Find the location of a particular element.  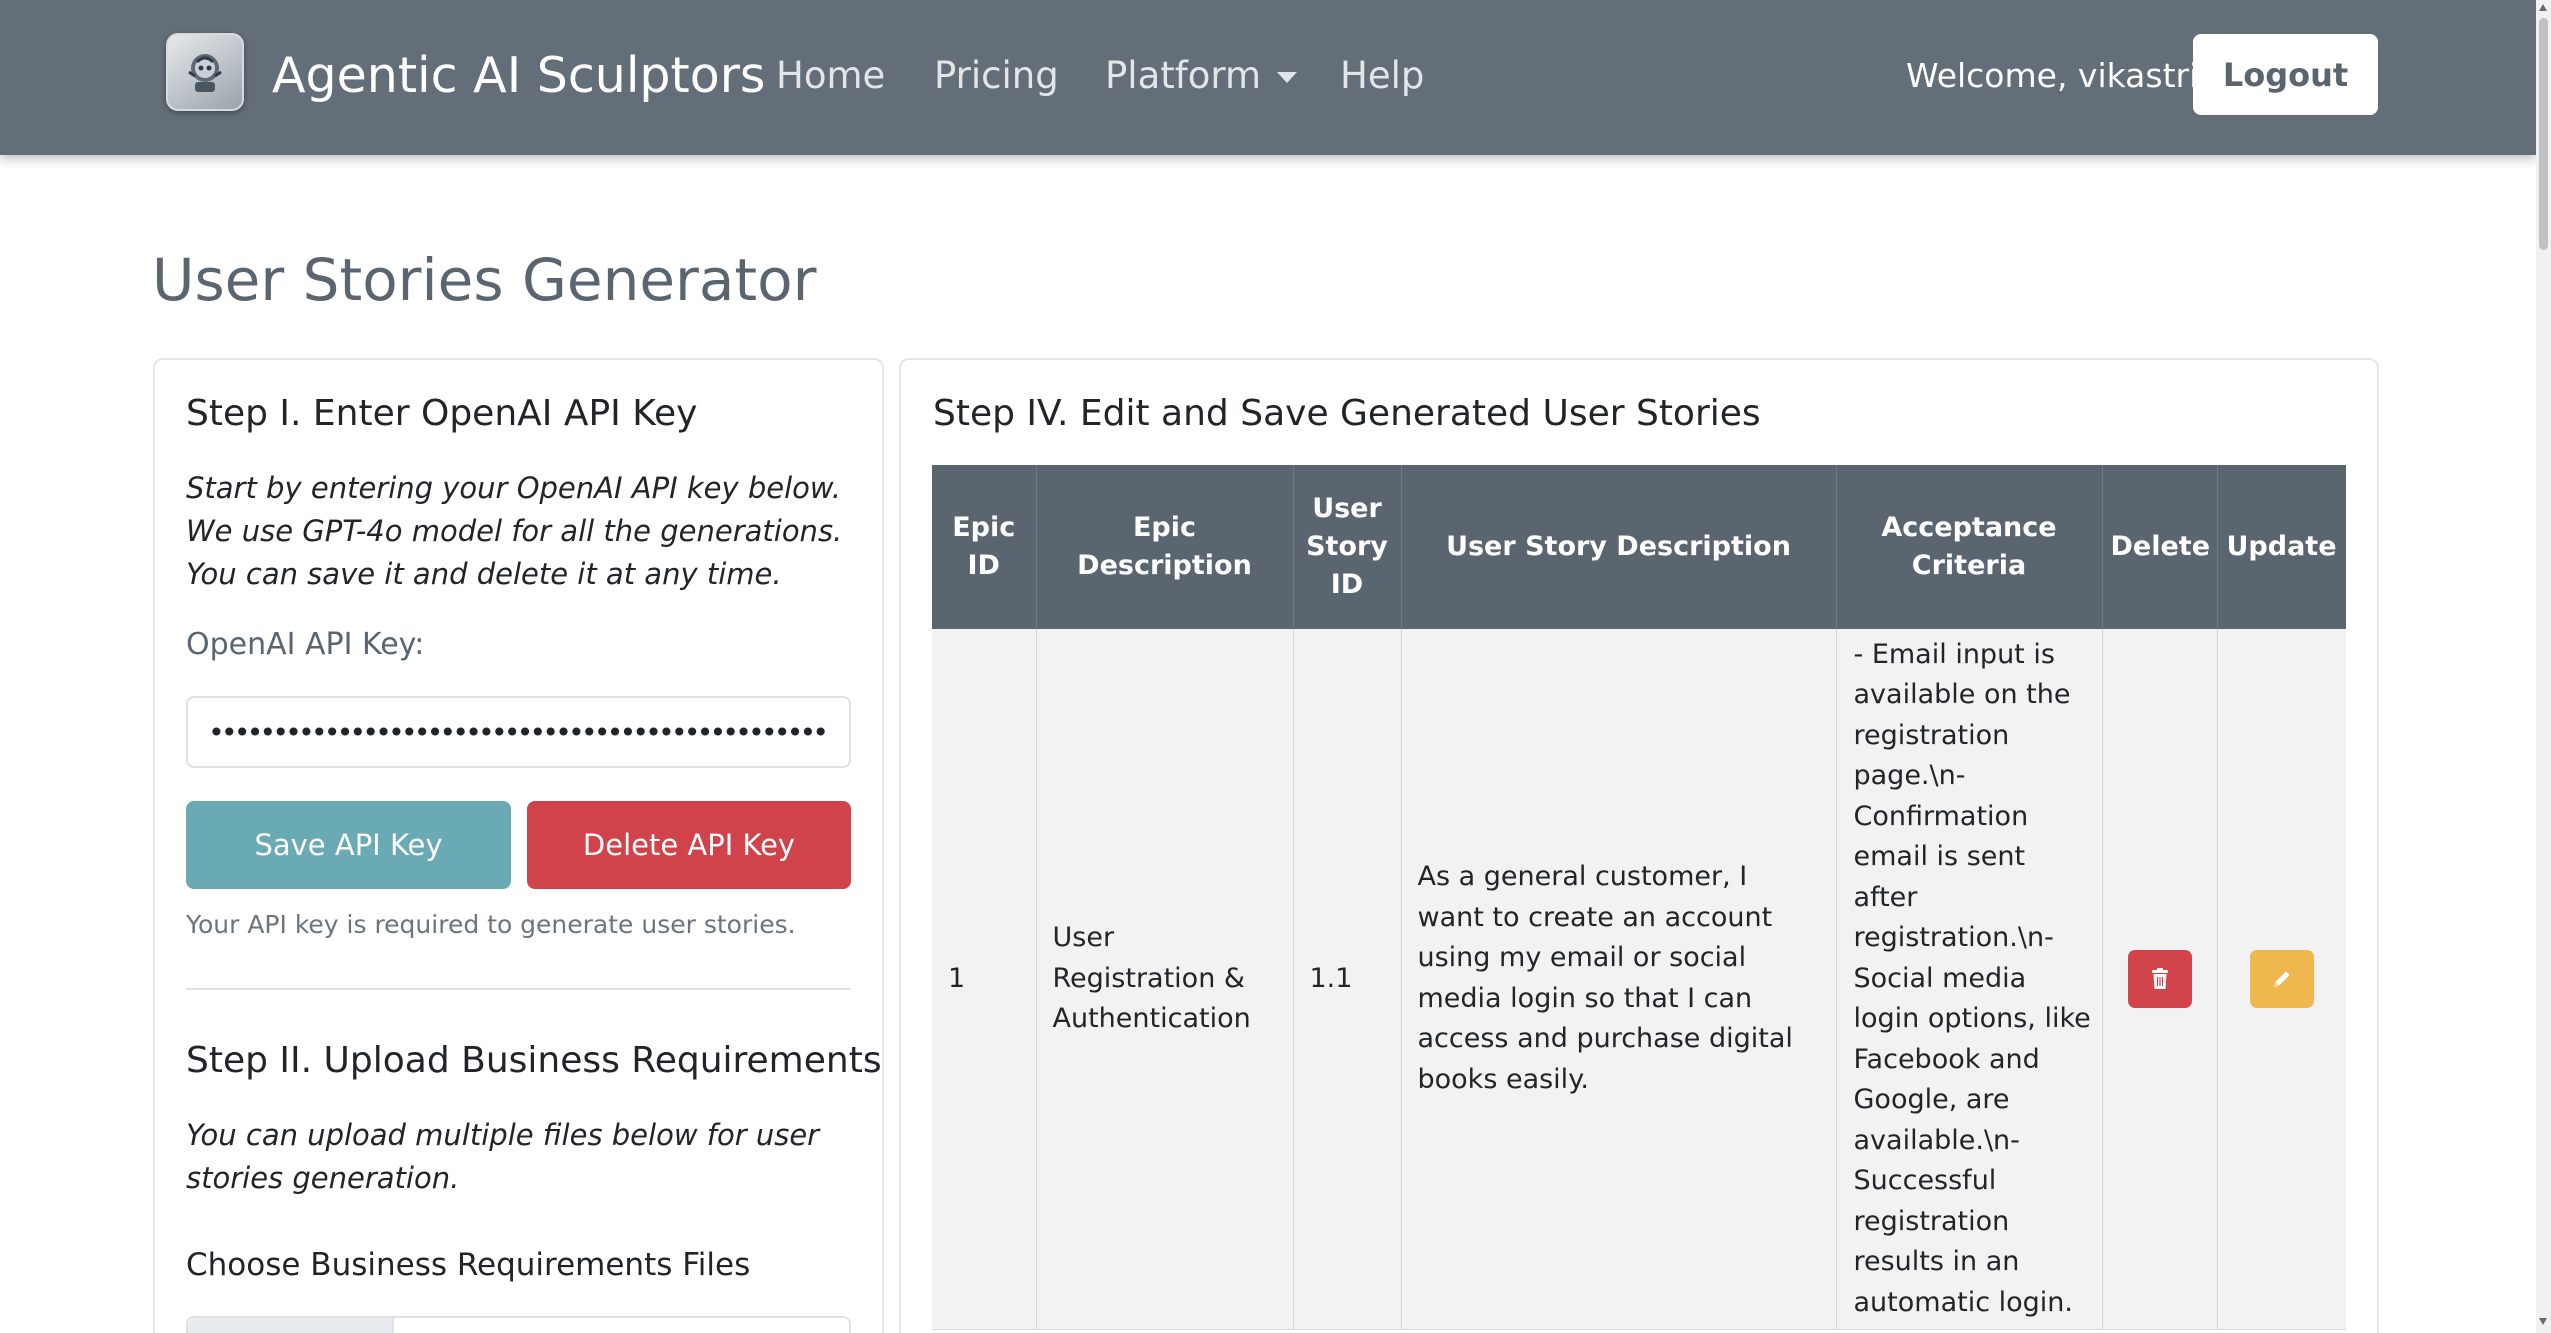

col-update: Update is located at coordinates (2281, 547).